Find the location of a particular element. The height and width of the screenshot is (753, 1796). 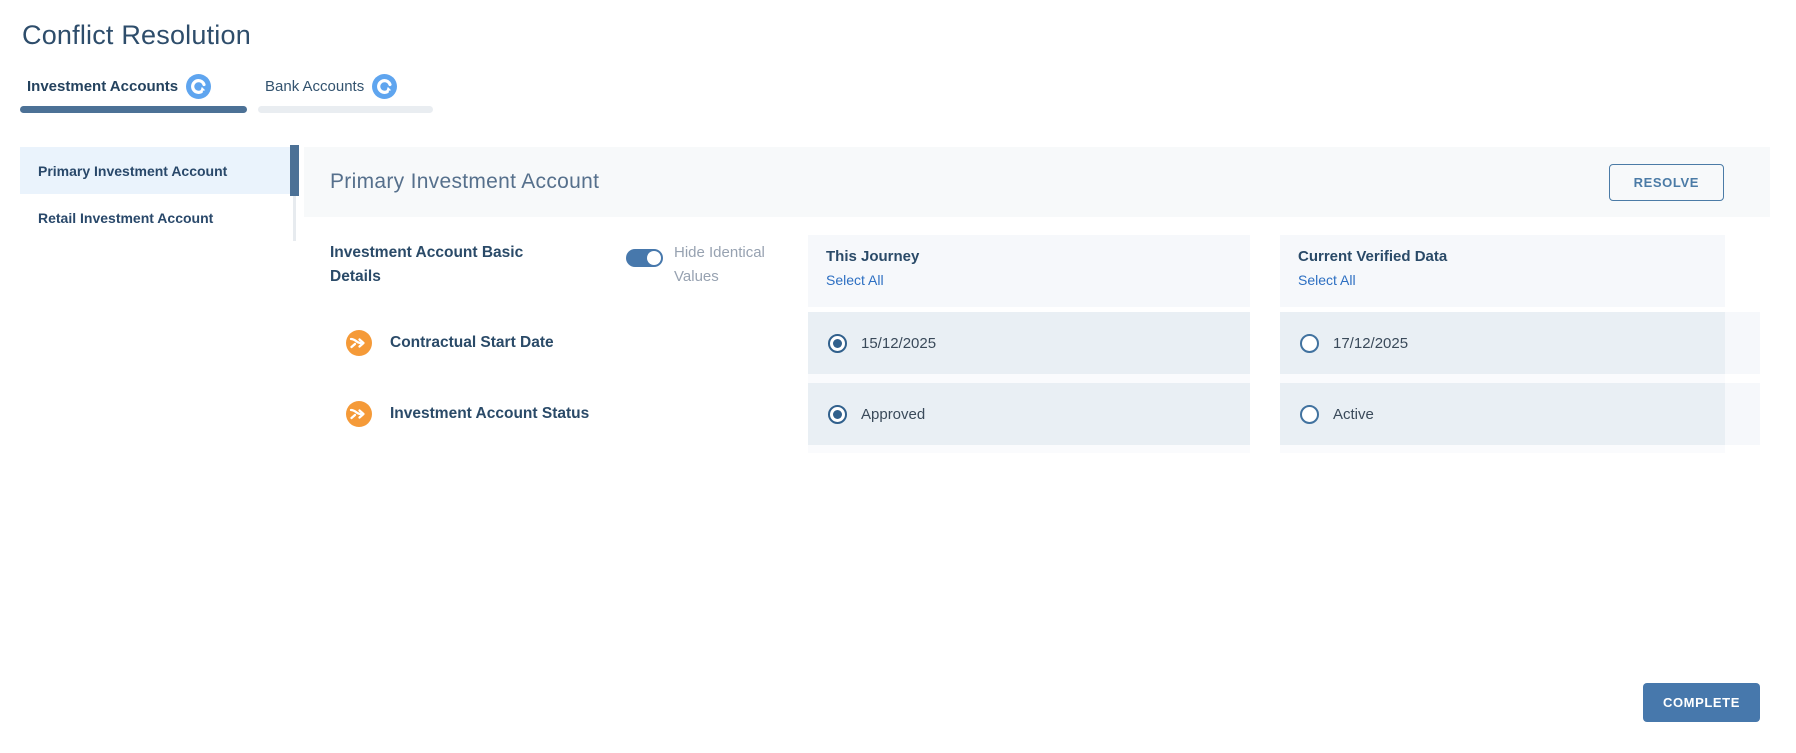

field-label: Contractual Start Date is located at coordinates (472, 342).